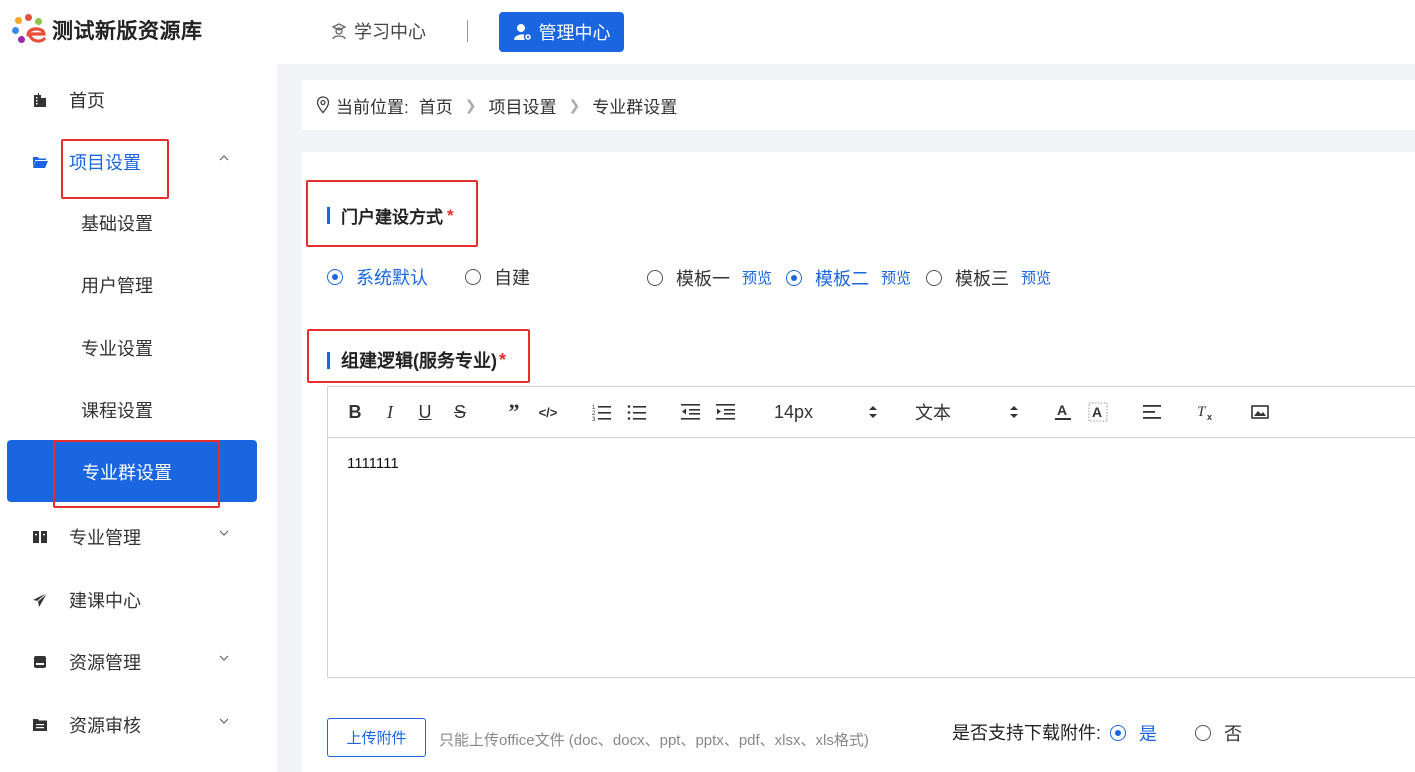 This screenshot has width=1415, height=772. Describe the element at coordinates (416, 360) in the screenshot. I see `section-title-logic: 组建逻辑(服务专业) *` at that location.